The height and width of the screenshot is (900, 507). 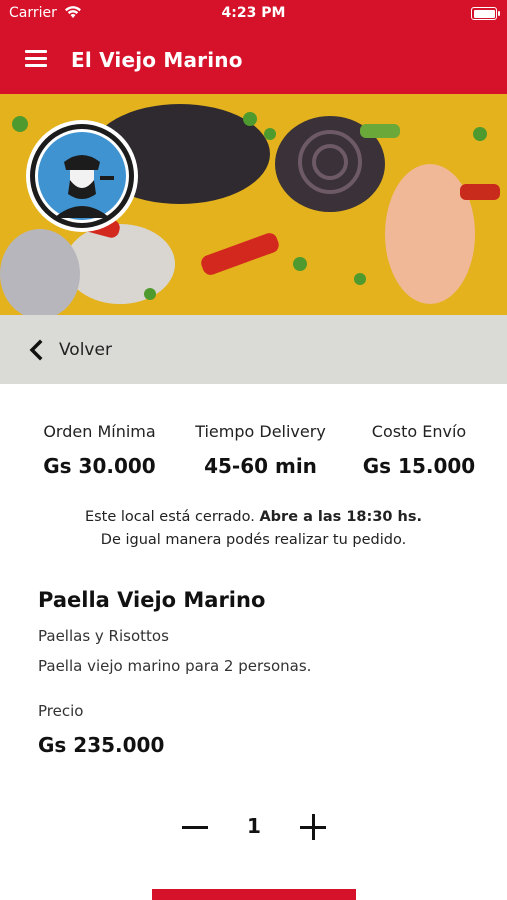 I want to click on price-value: Gs 235.000, so click(x=101, y=745).